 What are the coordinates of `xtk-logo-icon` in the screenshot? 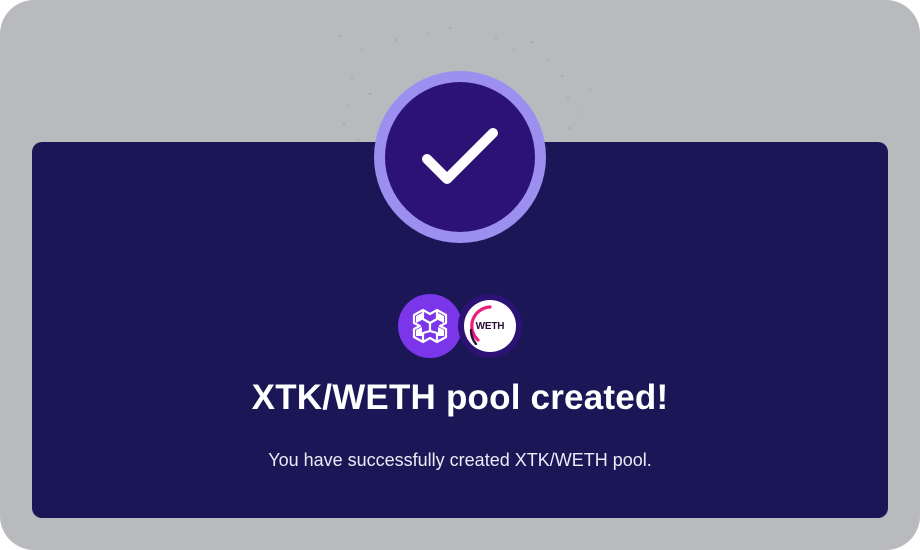 It's located at (430, 326).